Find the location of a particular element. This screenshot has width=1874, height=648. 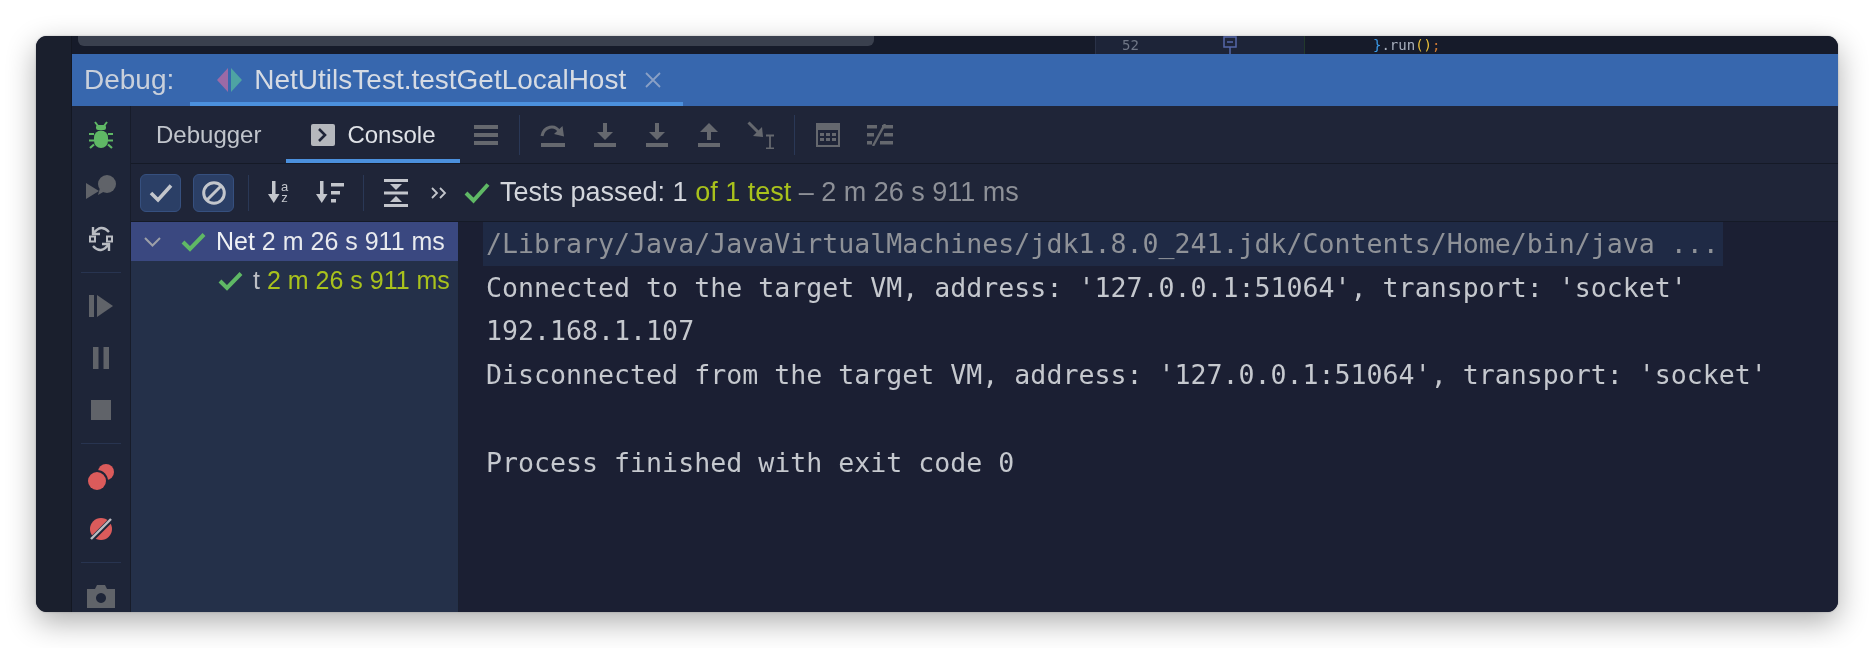

tab: Debugger is located at coordinates (209, 134).